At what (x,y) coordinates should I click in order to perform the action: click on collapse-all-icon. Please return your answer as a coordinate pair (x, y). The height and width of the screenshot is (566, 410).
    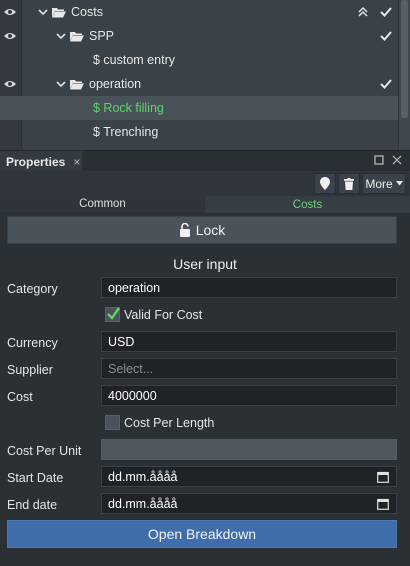
    Looking at the image, I should click on (363, 12).